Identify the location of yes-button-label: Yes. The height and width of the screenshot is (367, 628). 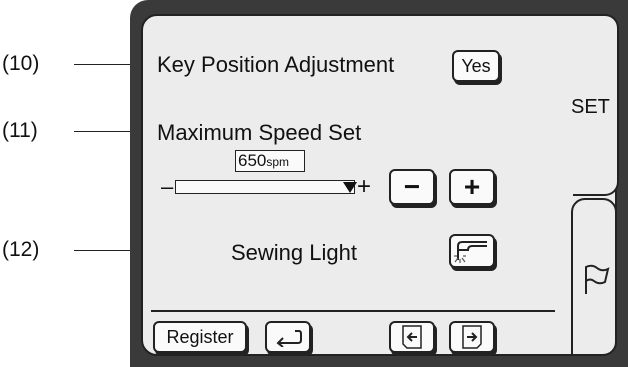
(476, 66).